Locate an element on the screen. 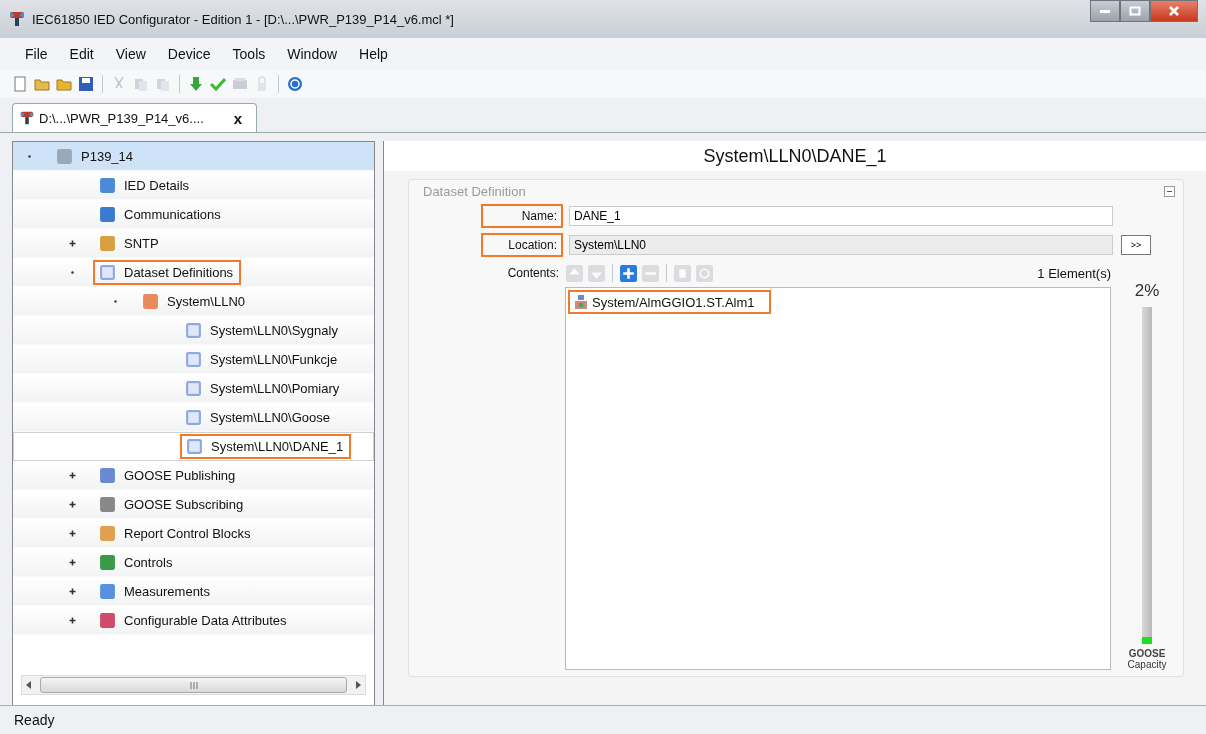 This screenshot has width=1206, height=734. panel-heading: System\LLN0\DANE_1 is located at coordinates (795, 156).